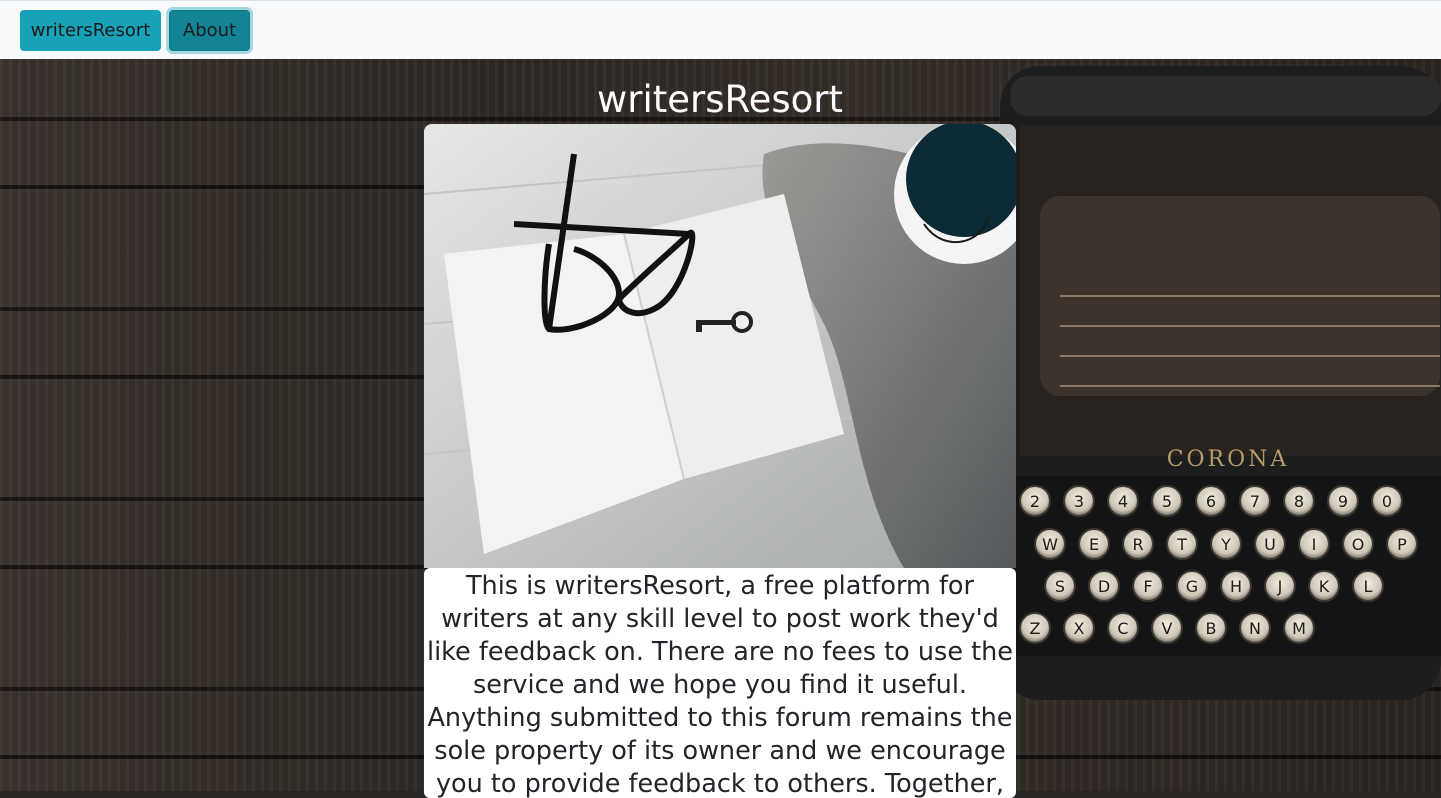  Describe the element at coordinates (1324, 586) in the screenshot. I see `typewriter-key-label: K` at that location.